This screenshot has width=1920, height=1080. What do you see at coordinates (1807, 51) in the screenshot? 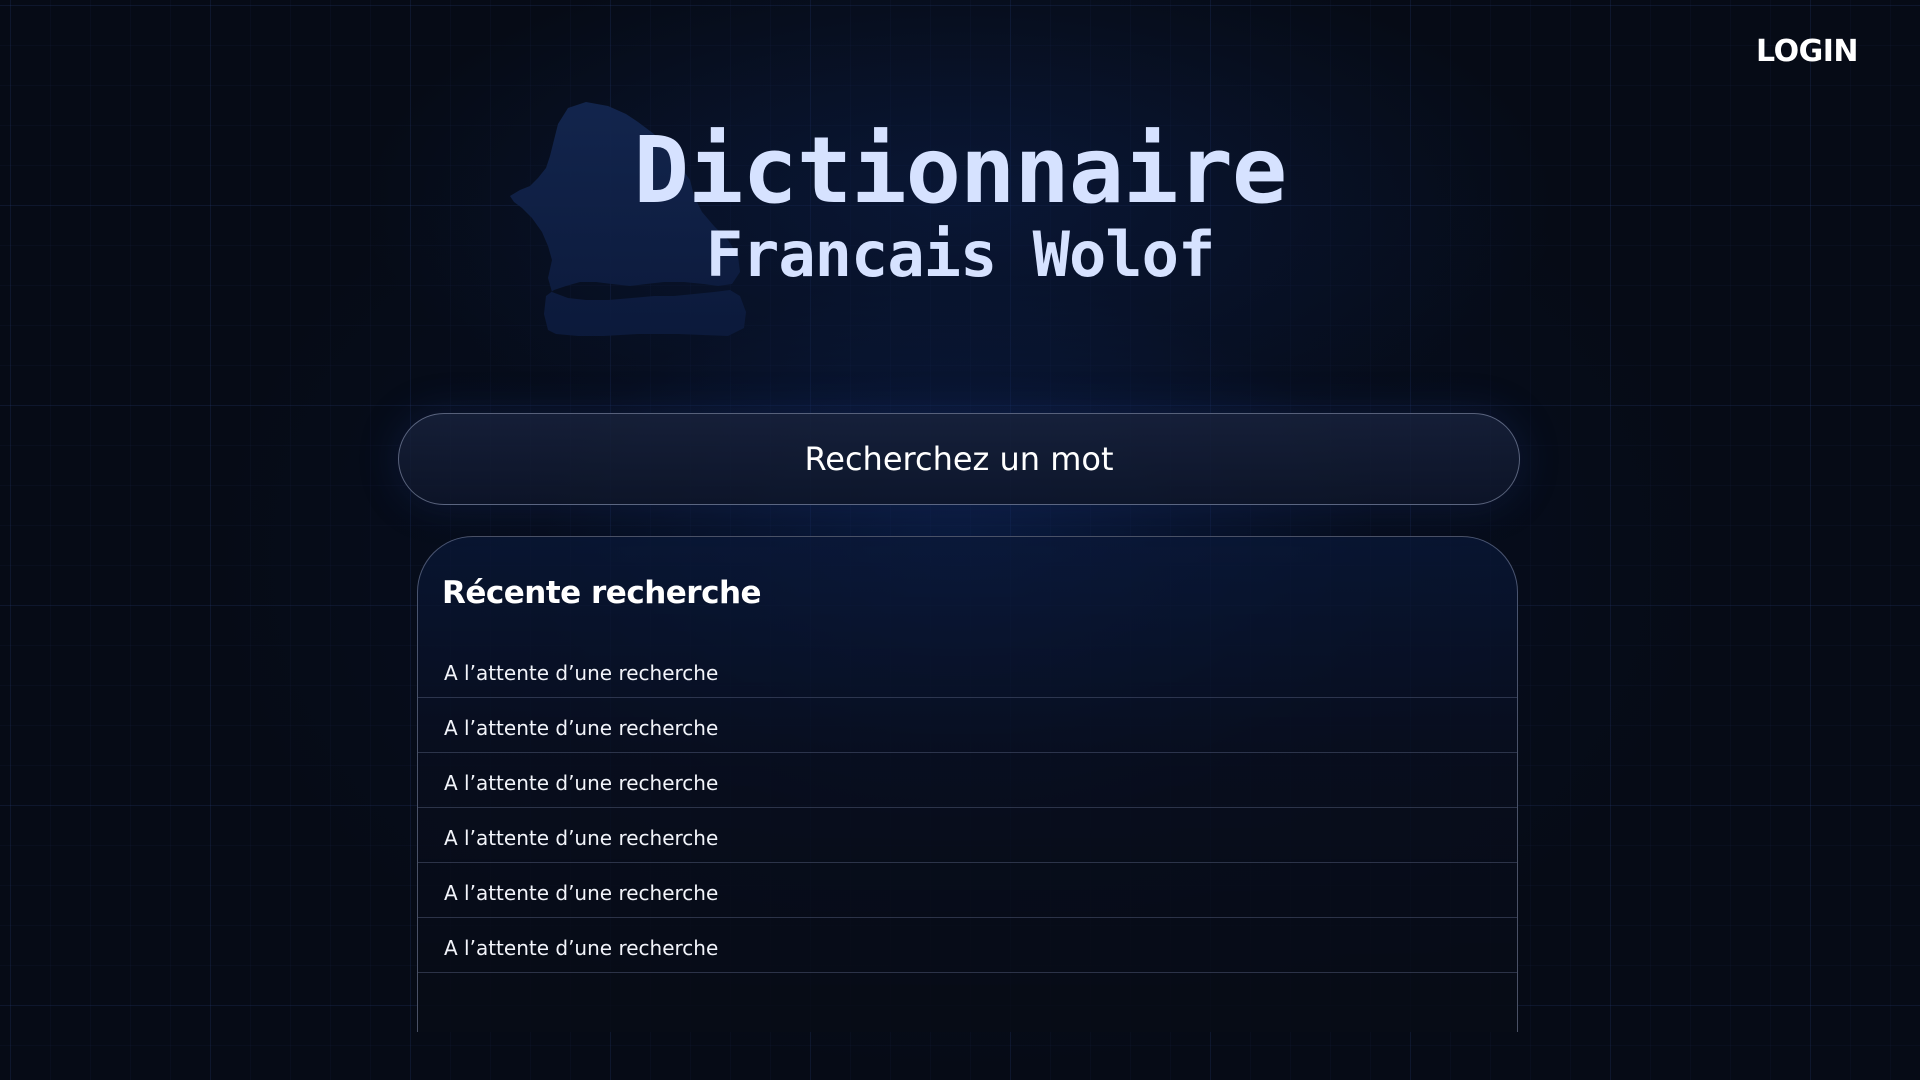
I see `login-link: LOGIN` at bounding box center [1807, 51].